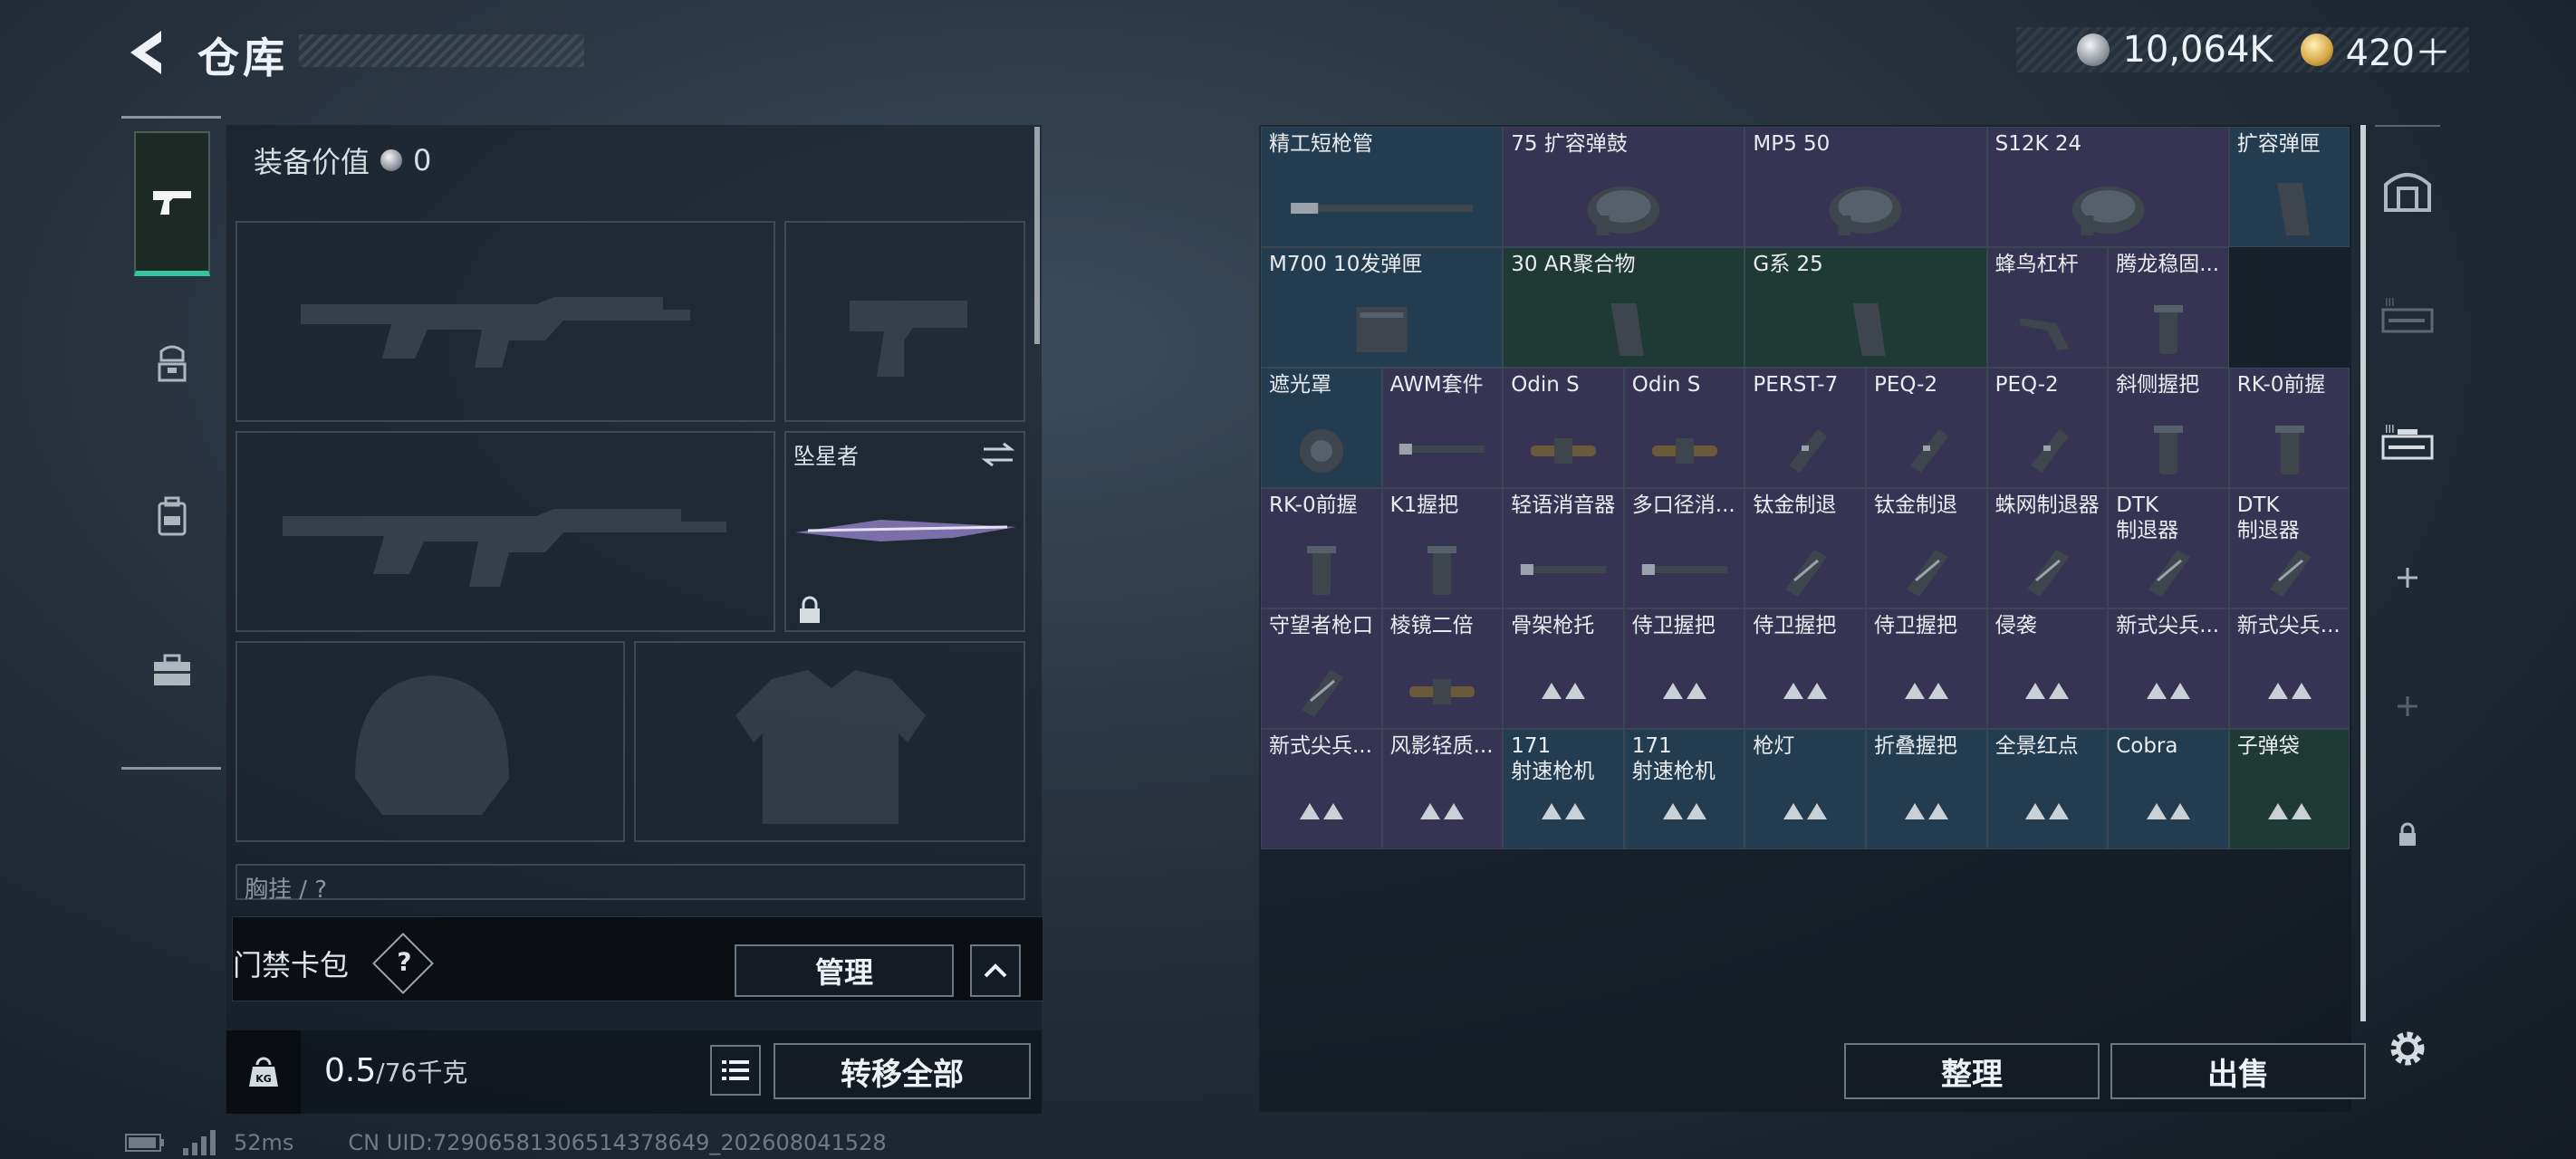 The width and height of the screenshot is (2576, 1159). I want to click on chest-rig-slot: 胸挂 / ?, so click(630, 884).